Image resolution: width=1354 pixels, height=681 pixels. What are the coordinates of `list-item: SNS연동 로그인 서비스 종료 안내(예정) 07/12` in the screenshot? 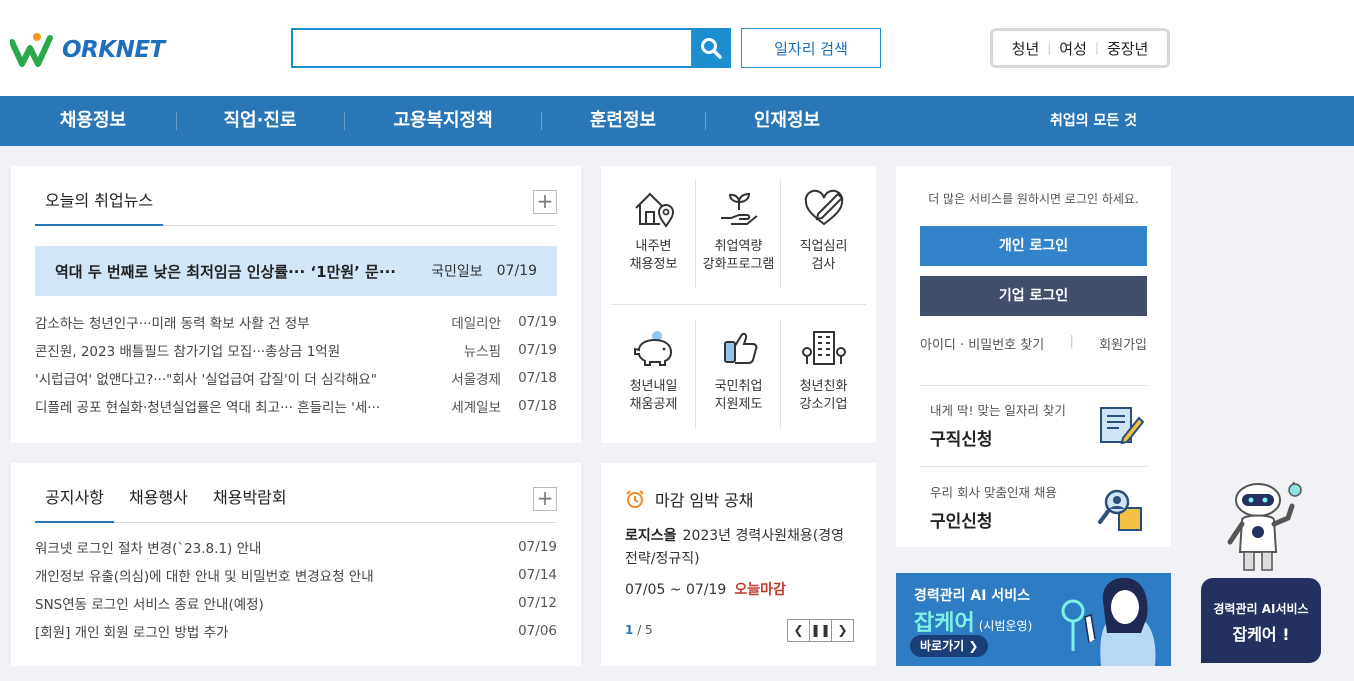 It's located at (296, 603).